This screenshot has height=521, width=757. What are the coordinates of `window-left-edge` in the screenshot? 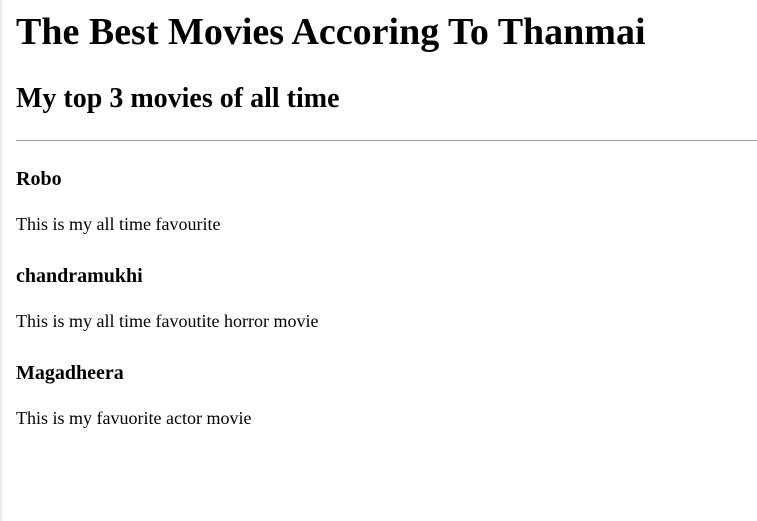 It's located at (2, 260).